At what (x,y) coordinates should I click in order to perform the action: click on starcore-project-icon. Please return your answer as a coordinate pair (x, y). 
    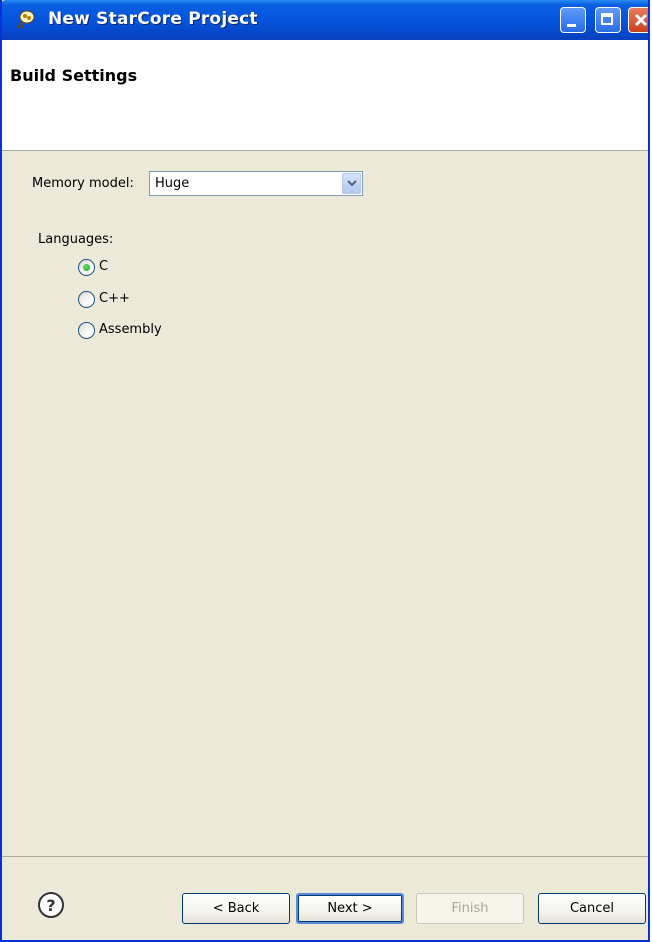
    Looking at the image, I should click on (27, 19).